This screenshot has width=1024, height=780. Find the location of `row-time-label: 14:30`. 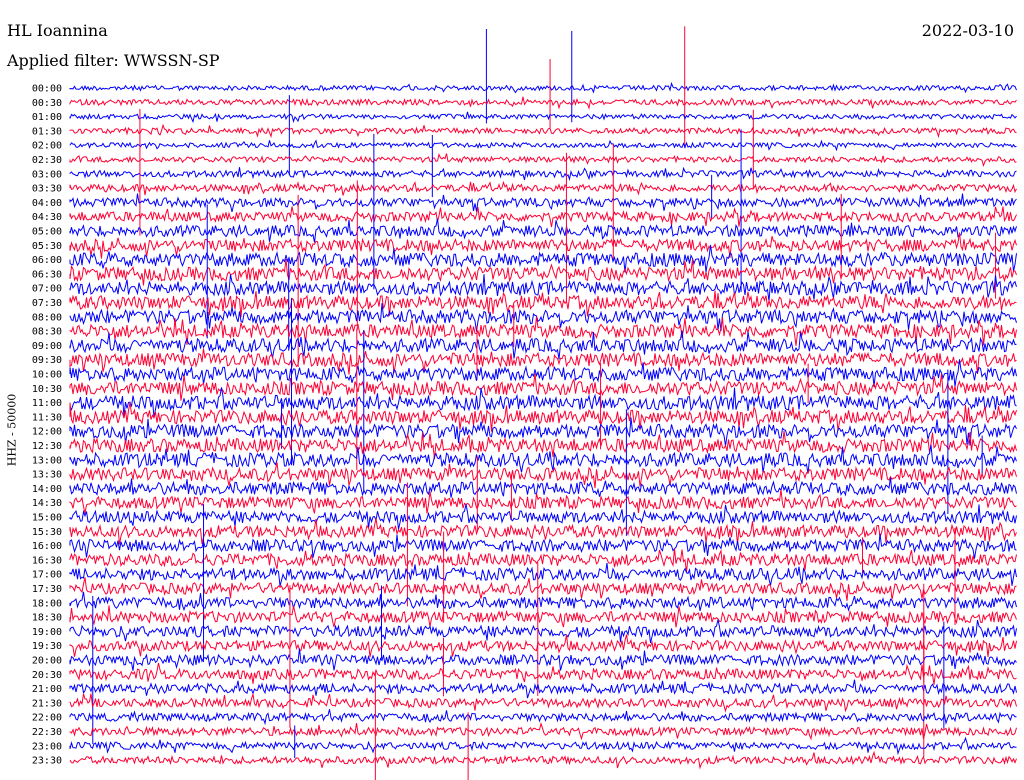

row-time-label: 14:30 is located at coordinates (47, 503).